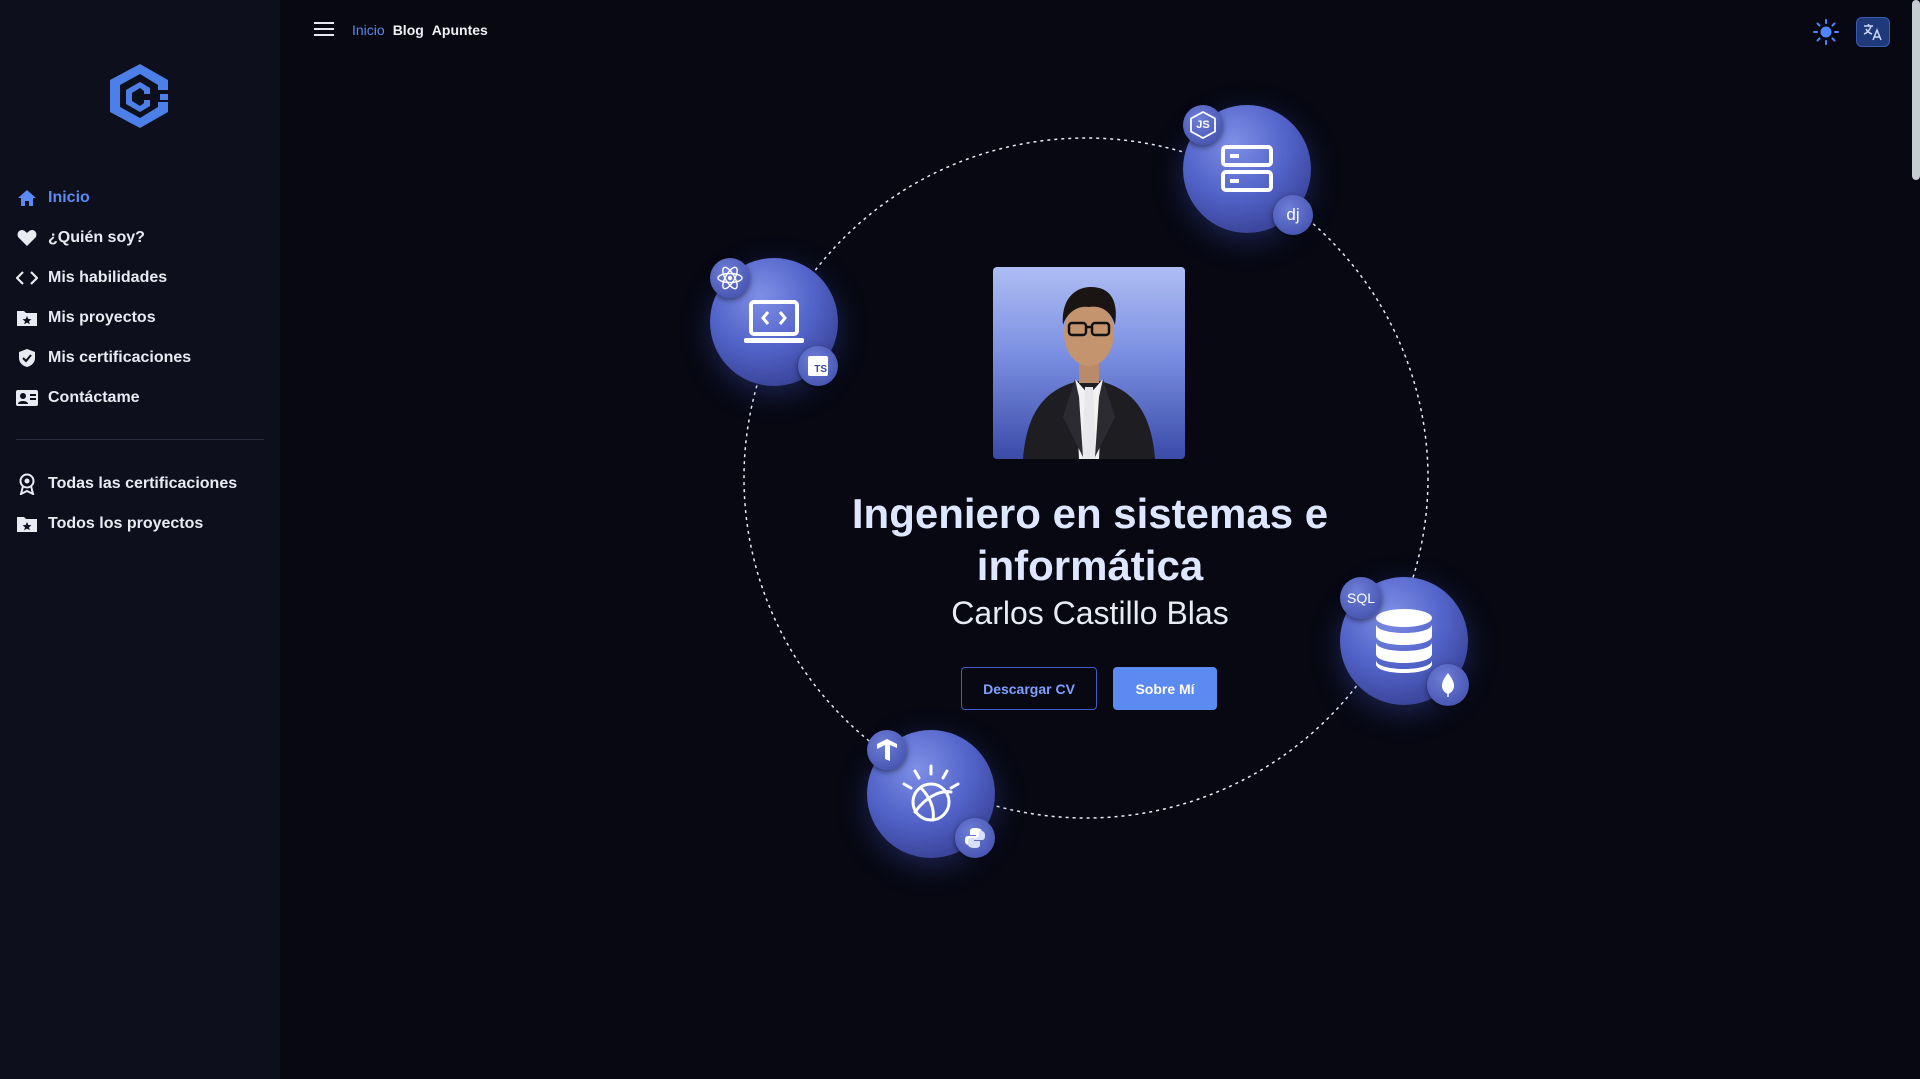 This screenshot has width=1920, height=1079. I want to click on person-name: Carlos Castillo Blas, so click(1090, 613).